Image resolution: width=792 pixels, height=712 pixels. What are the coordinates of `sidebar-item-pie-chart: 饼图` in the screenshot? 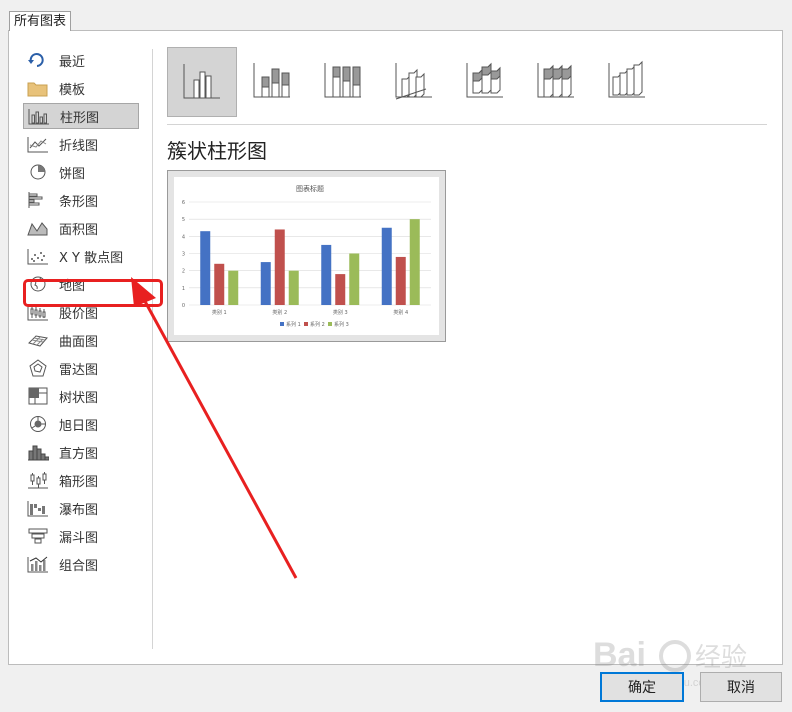 It's located at (81, 172).